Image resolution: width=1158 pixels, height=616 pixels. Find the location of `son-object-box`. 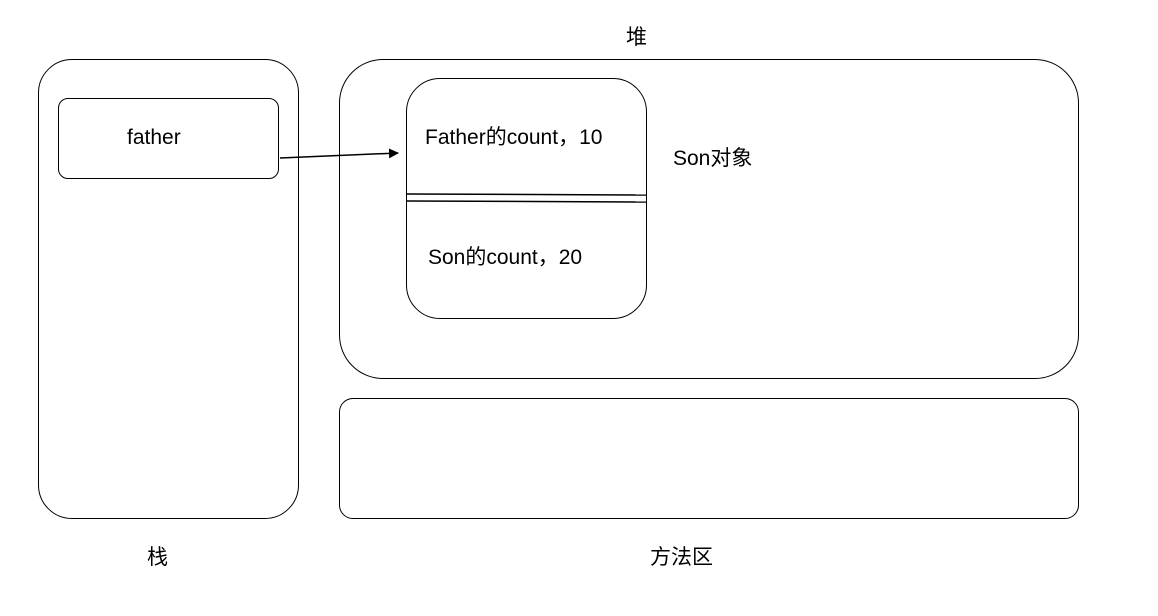

son-object-box is located at coordinates (526, 198).